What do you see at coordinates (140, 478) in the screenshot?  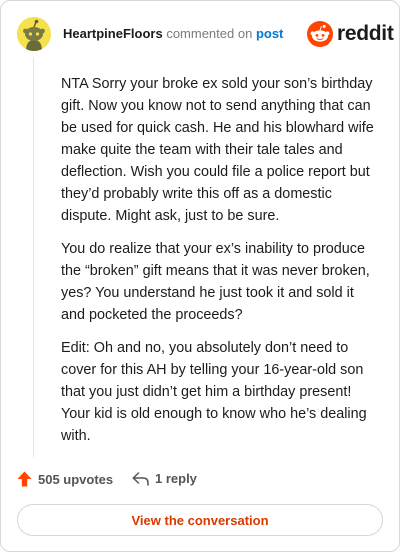 I see `reply-arrow-icon` at bounding box center [140, 478].